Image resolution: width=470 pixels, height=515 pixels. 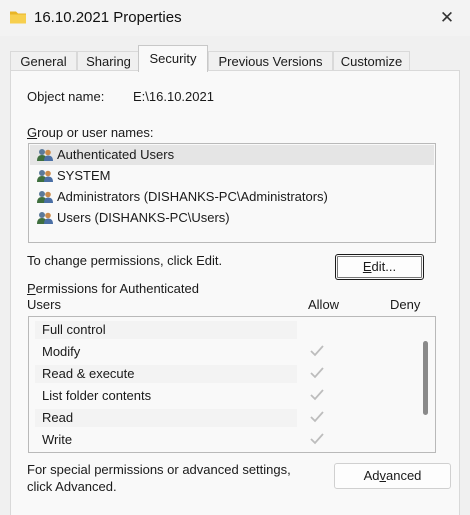 What do you see at coordinates (405, 304) in the screenshot?
I see `deny-column-header: Deny` at bounding box center [405, 304].